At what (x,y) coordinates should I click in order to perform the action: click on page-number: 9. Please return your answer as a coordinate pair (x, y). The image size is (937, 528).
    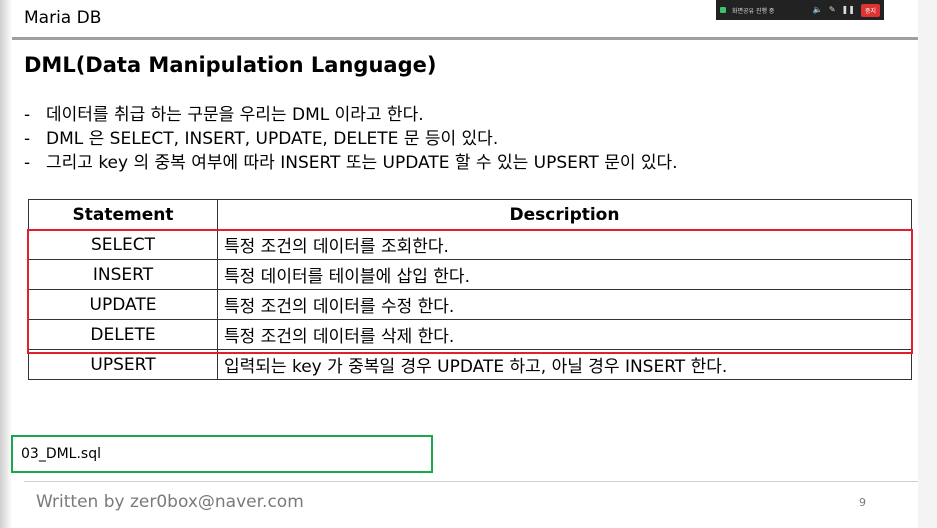
    Looking at the image, I should click on (862, 502).